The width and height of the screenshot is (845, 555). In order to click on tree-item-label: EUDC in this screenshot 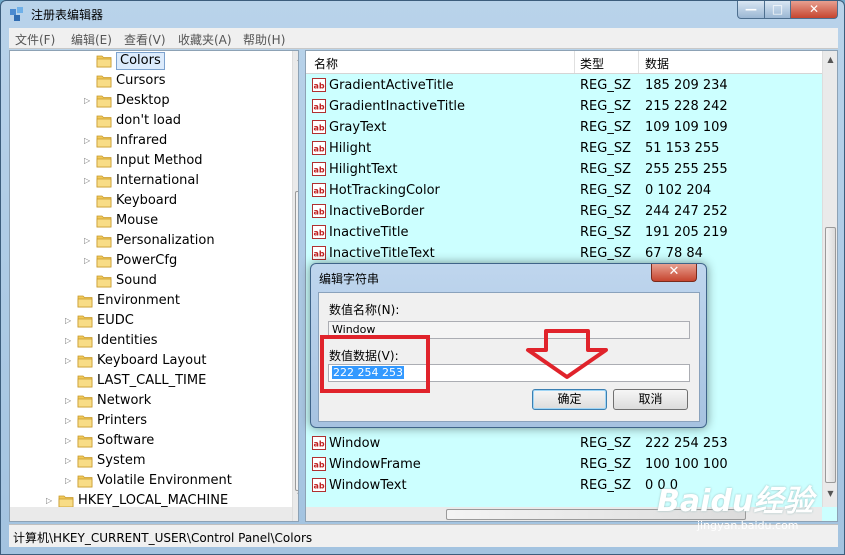, I will do `click(115, 320)`.